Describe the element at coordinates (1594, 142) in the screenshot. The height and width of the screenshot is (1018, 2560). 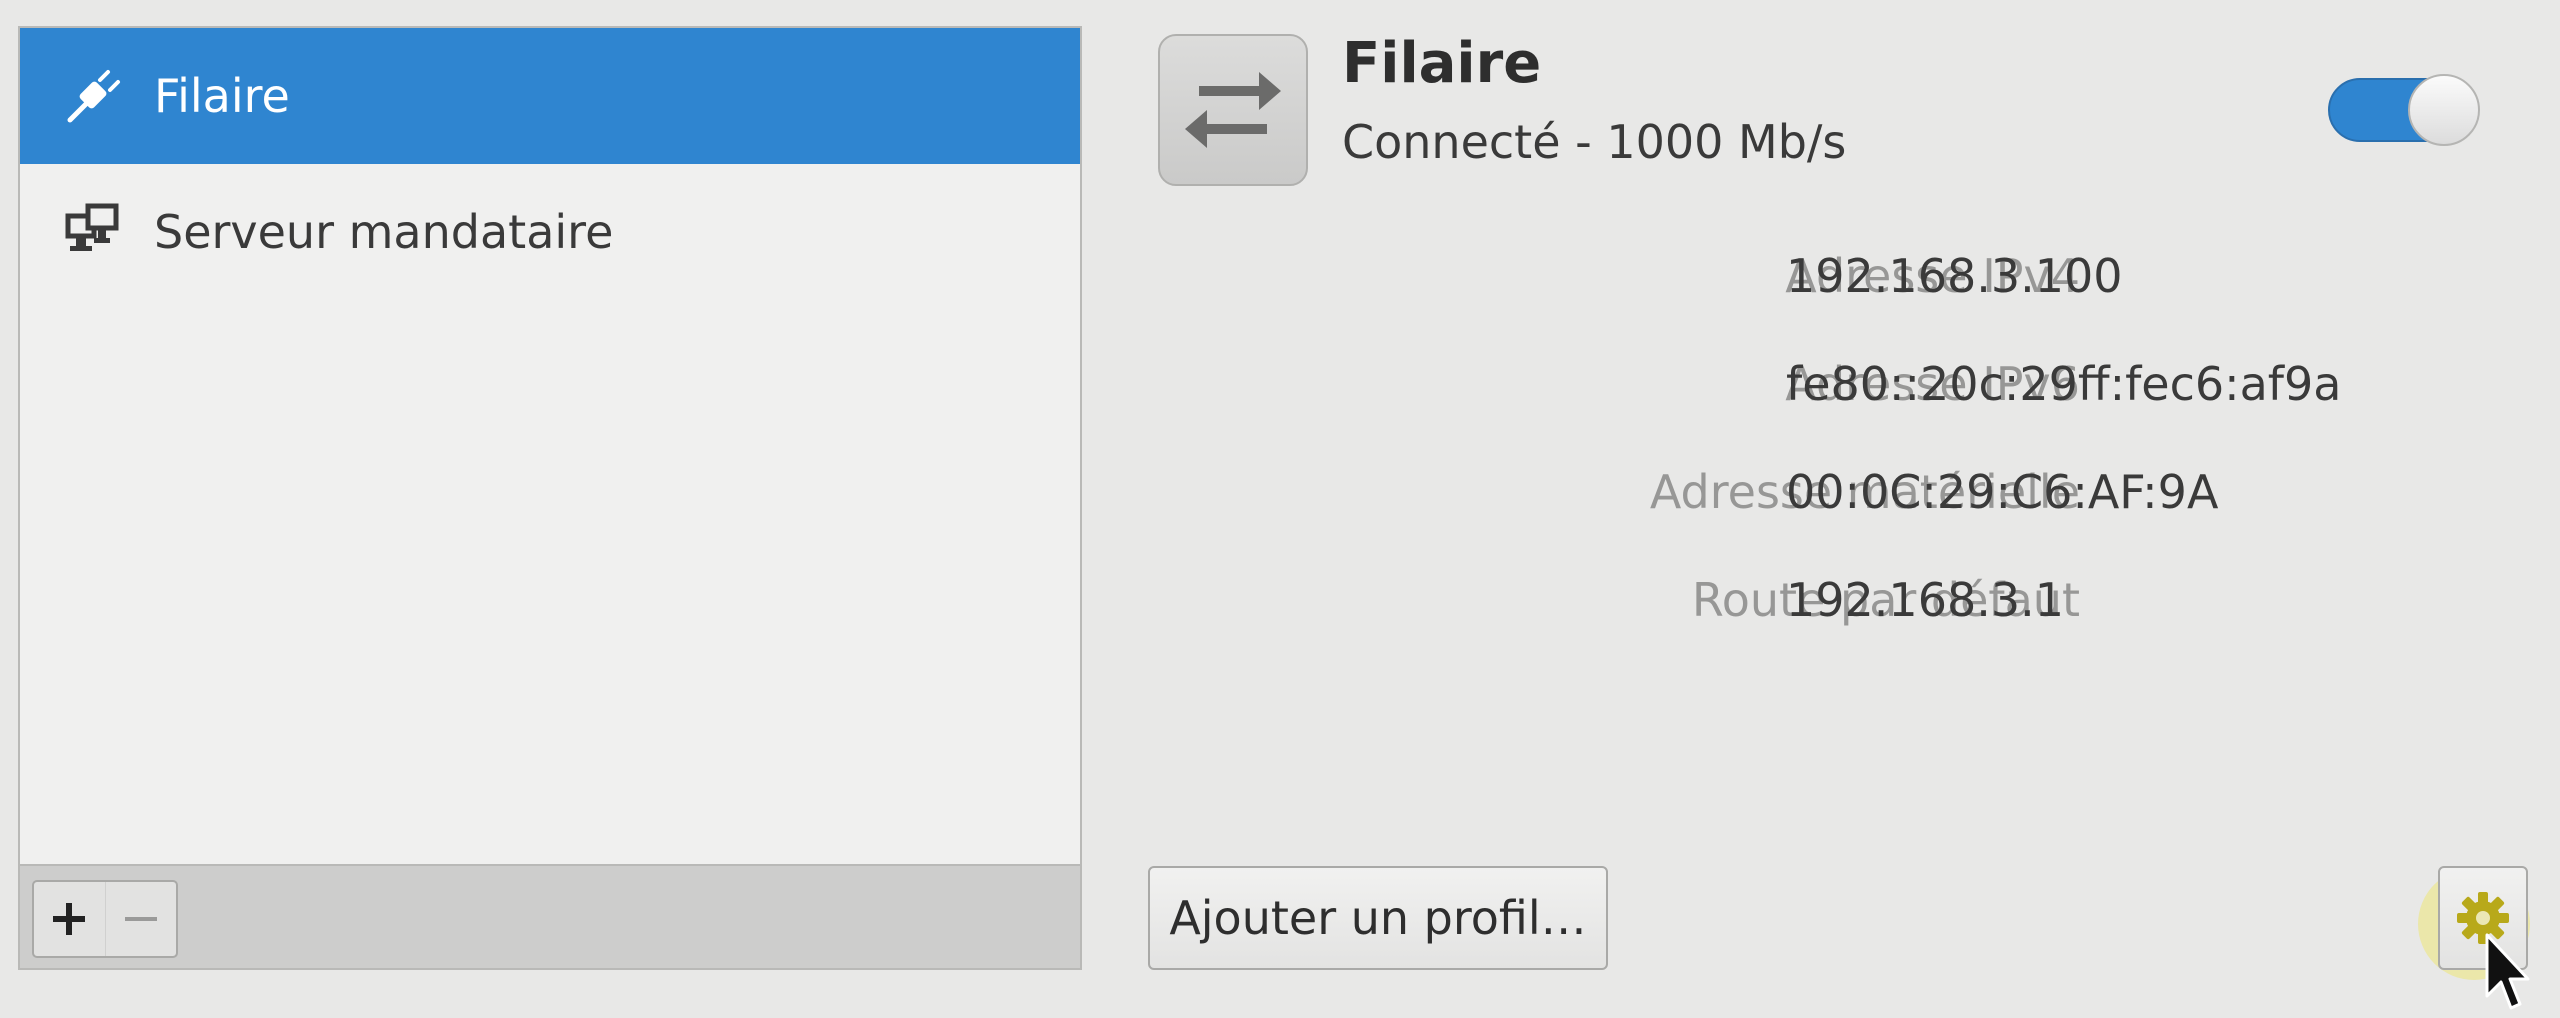
I see `device-status: Connecté - 1000 Mb/s` at that location.